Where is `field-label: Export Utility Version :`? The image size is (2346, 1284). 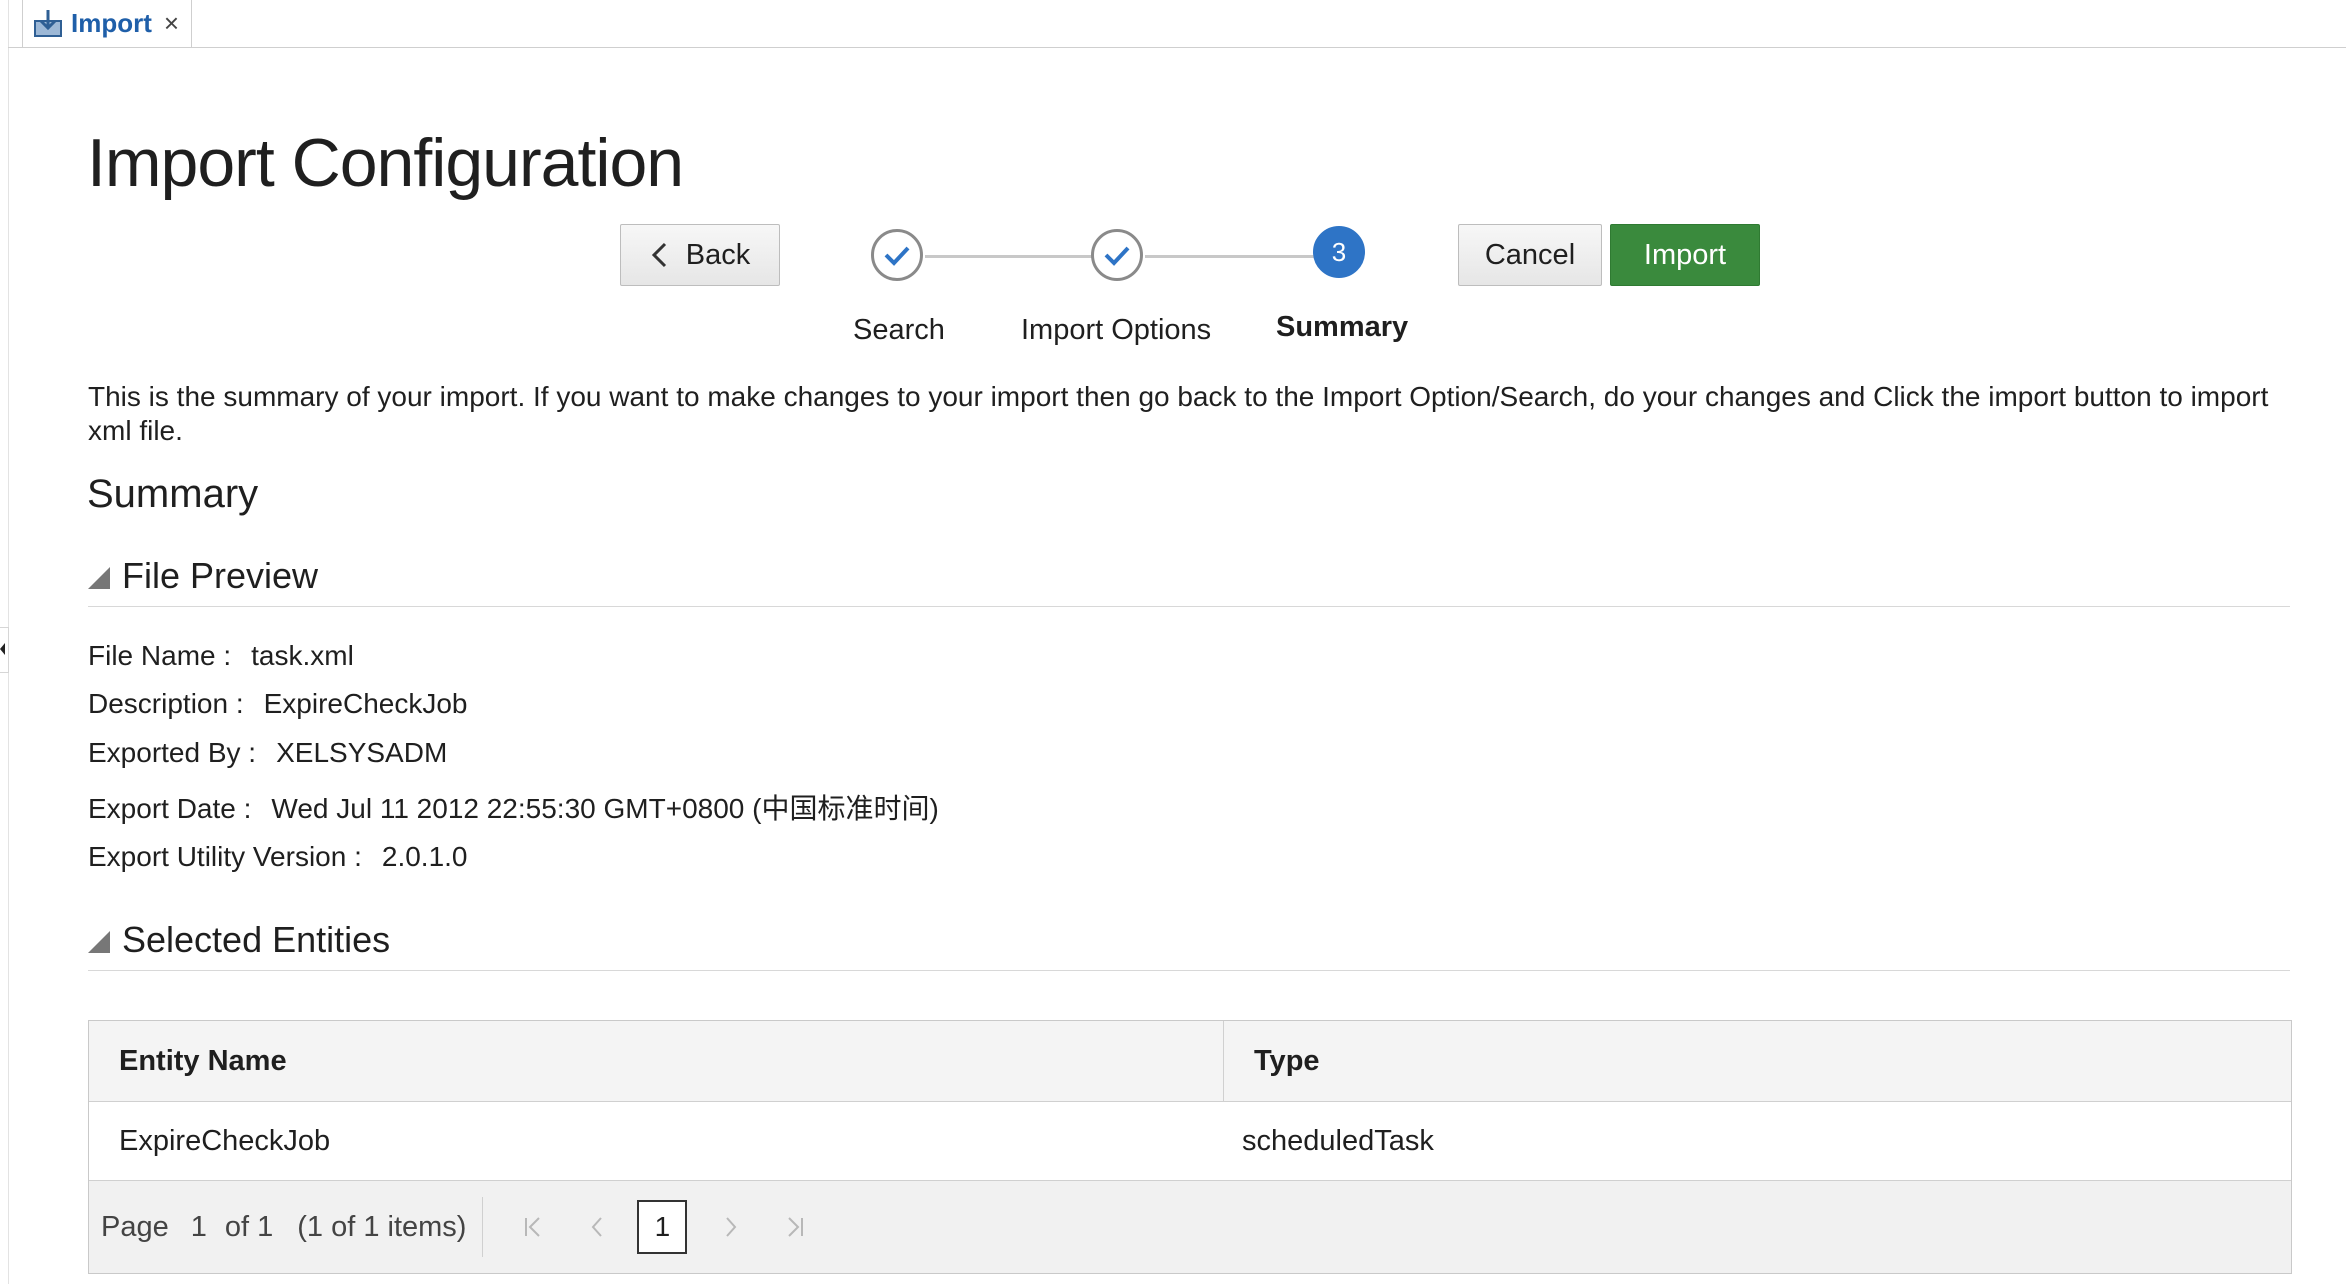 field-label: Export Utility Version : is located at coordinates (225, 856).